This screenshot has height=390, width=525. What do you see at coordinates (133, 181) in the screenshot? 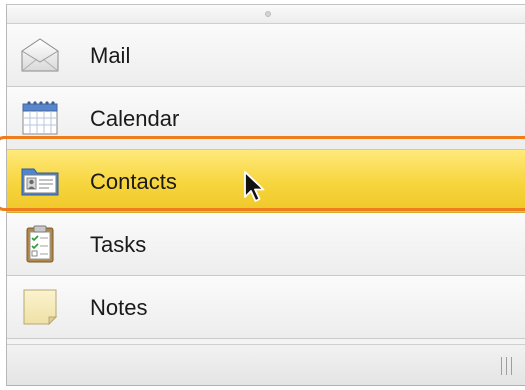
I see `nav-item-label: Contacts` at bounding box center [133, 181].